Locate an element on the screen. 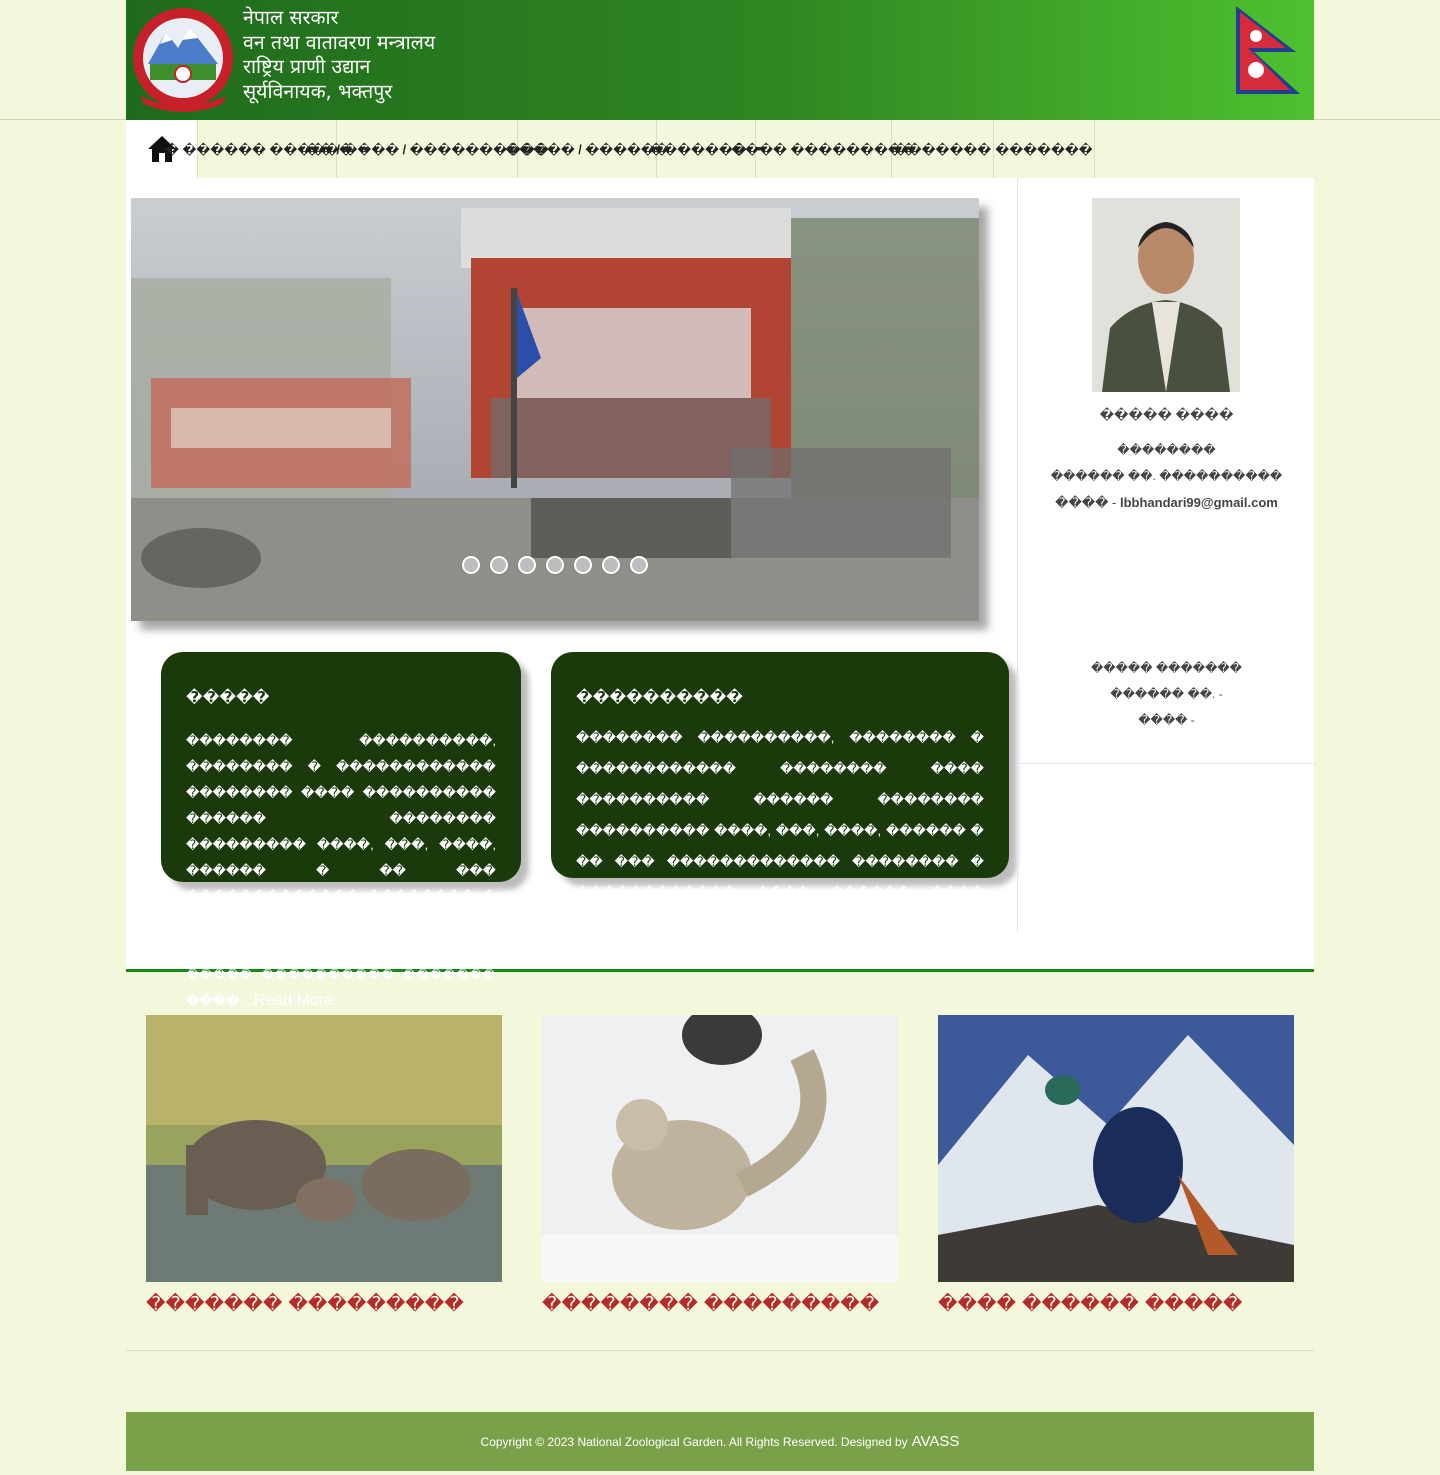 This screenshot has width=1440, height=1475. official-portrait is located at coordinates (1166, 295).